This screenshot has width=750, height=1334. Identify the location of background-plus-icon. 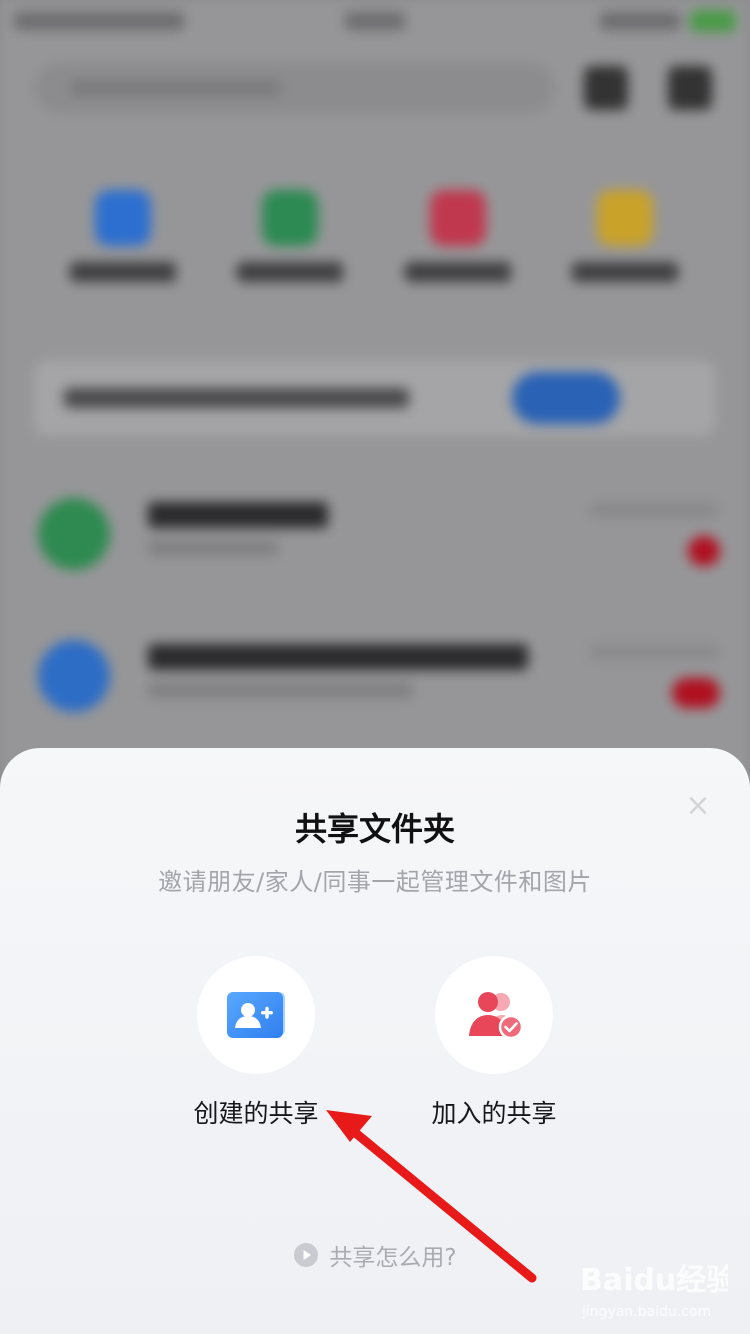
(690, 88).